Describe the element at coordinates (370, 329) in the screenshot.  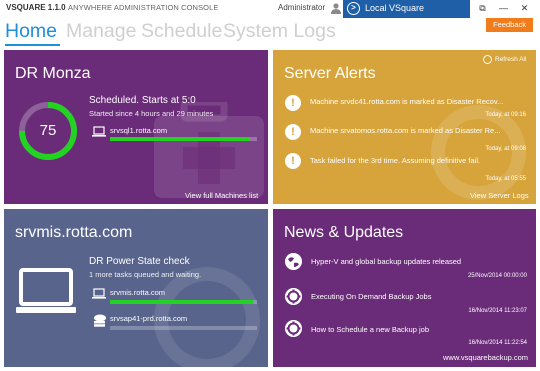
I see `news-item-text: How to Schedule a new Backup job` at that location.